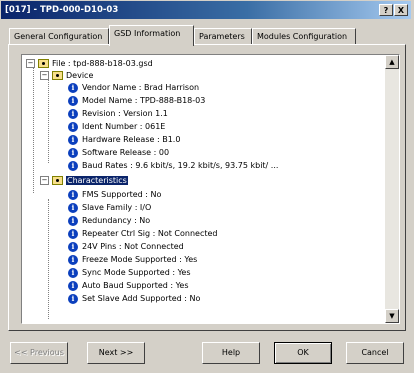 This screenshot has width=414, height=373. Describe the element at coordinates (140, 259) in the screenshot. I see `tree-item-label: Freeze Mode Supported : Yes` at that location.